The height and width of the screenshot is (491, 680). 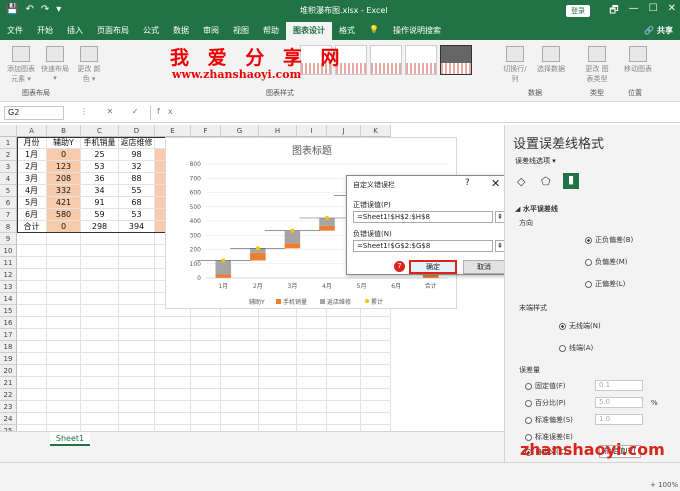 I want to click on cancel-button: 取消, so click(x=484, y=267).